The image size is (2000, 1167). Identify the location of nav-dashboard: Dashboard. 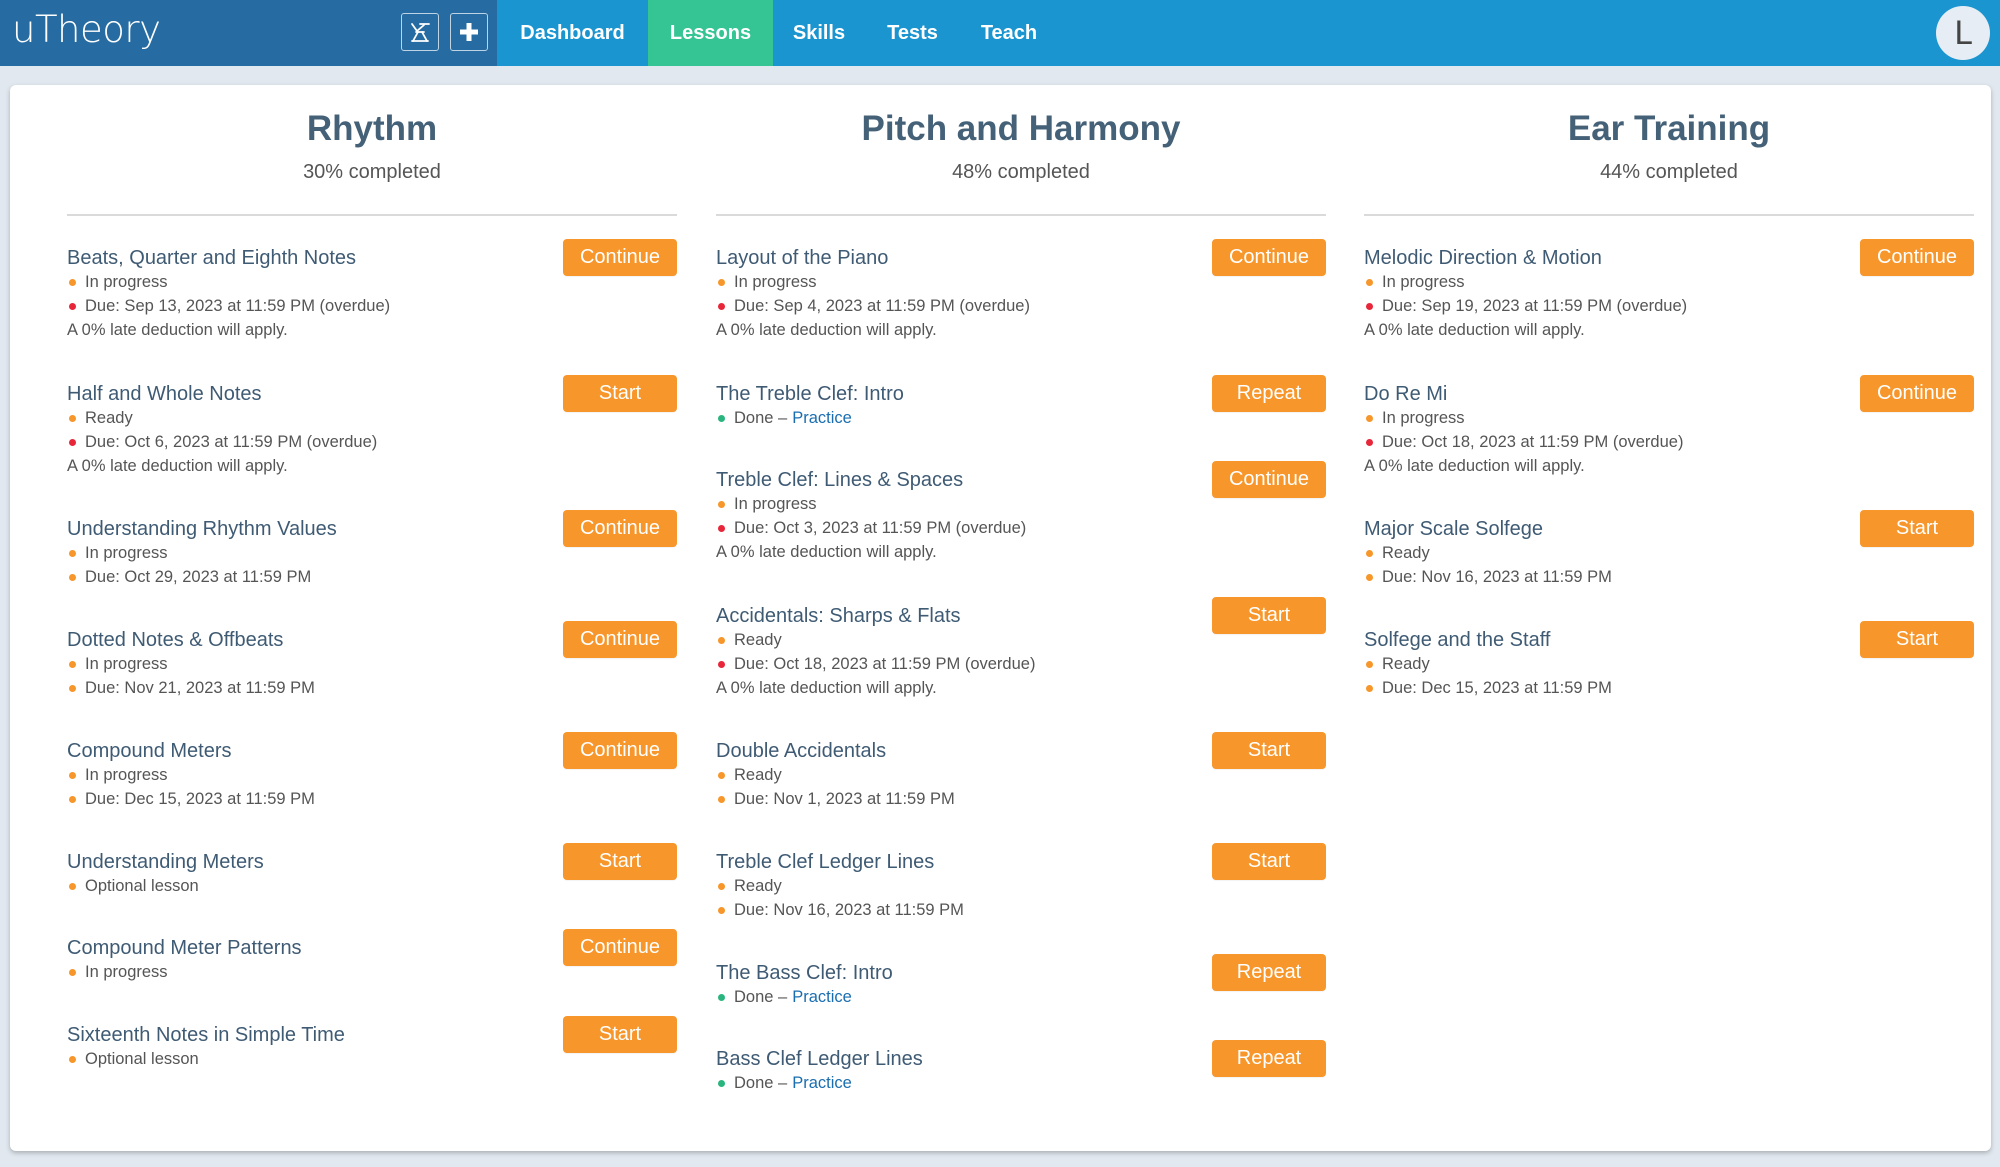
(572, 33).